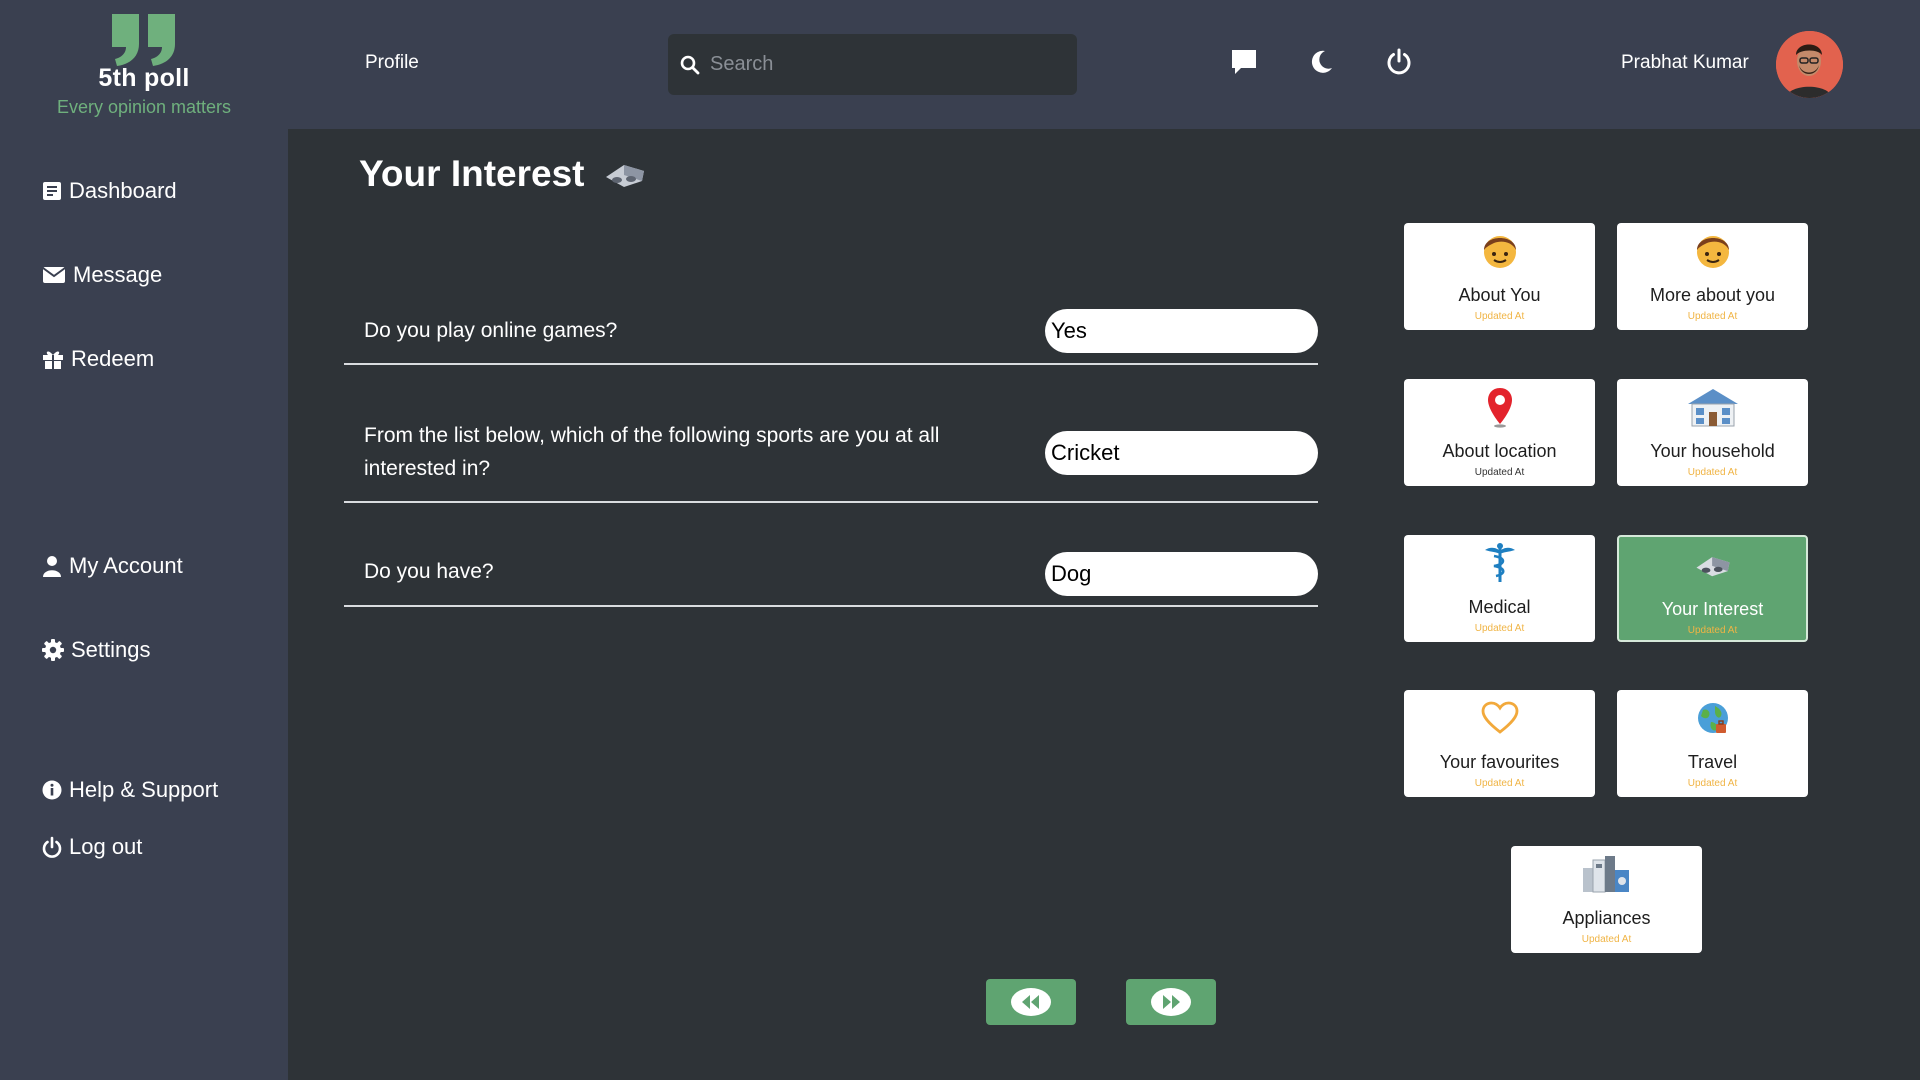  Describe the element at coordinates (1181, 331) in the screenshot. I see `answer-input: Yes` at that location.